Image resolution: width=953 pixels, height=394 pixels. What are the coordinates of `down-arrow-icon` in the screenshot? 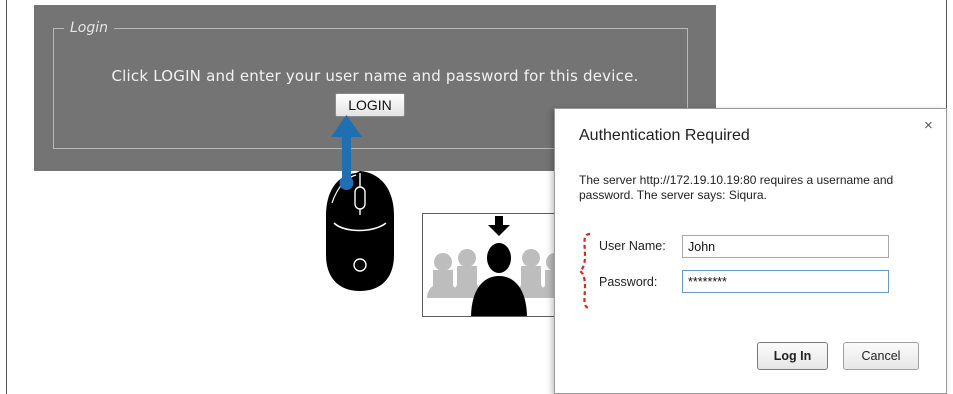 It's located at (499, 226).